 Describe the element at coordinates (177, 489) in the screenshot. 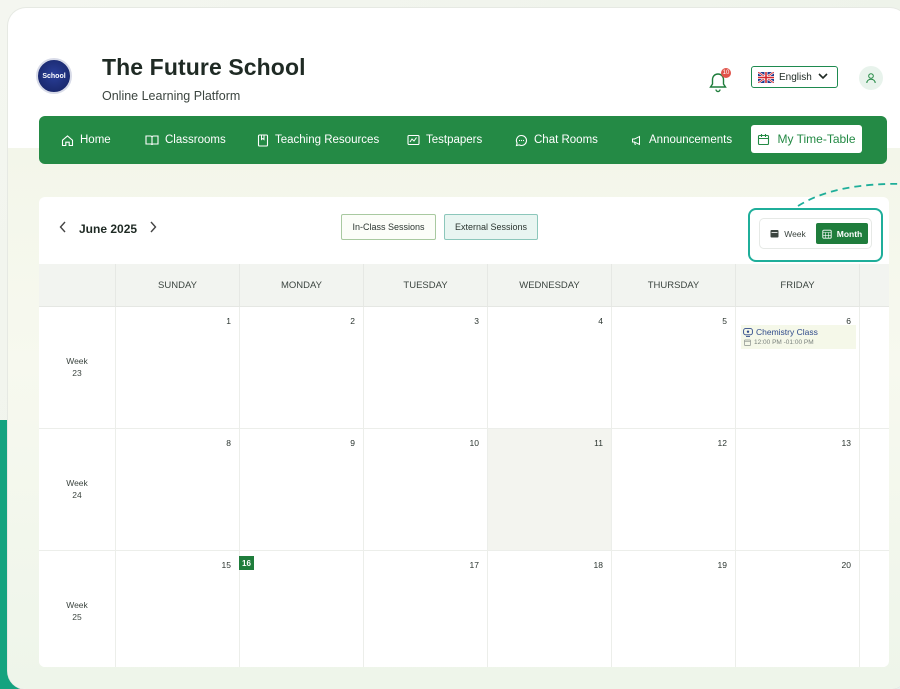

I see `day-cell: 8` at that location.